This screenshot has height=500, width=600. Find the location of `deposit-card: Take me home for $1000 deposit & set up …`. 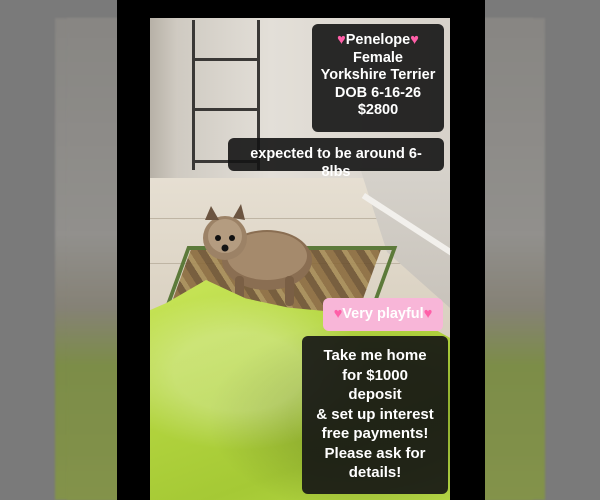

deposit-card: Take me home for $1000 deposit & set up … is located at coordinates (375, 415).